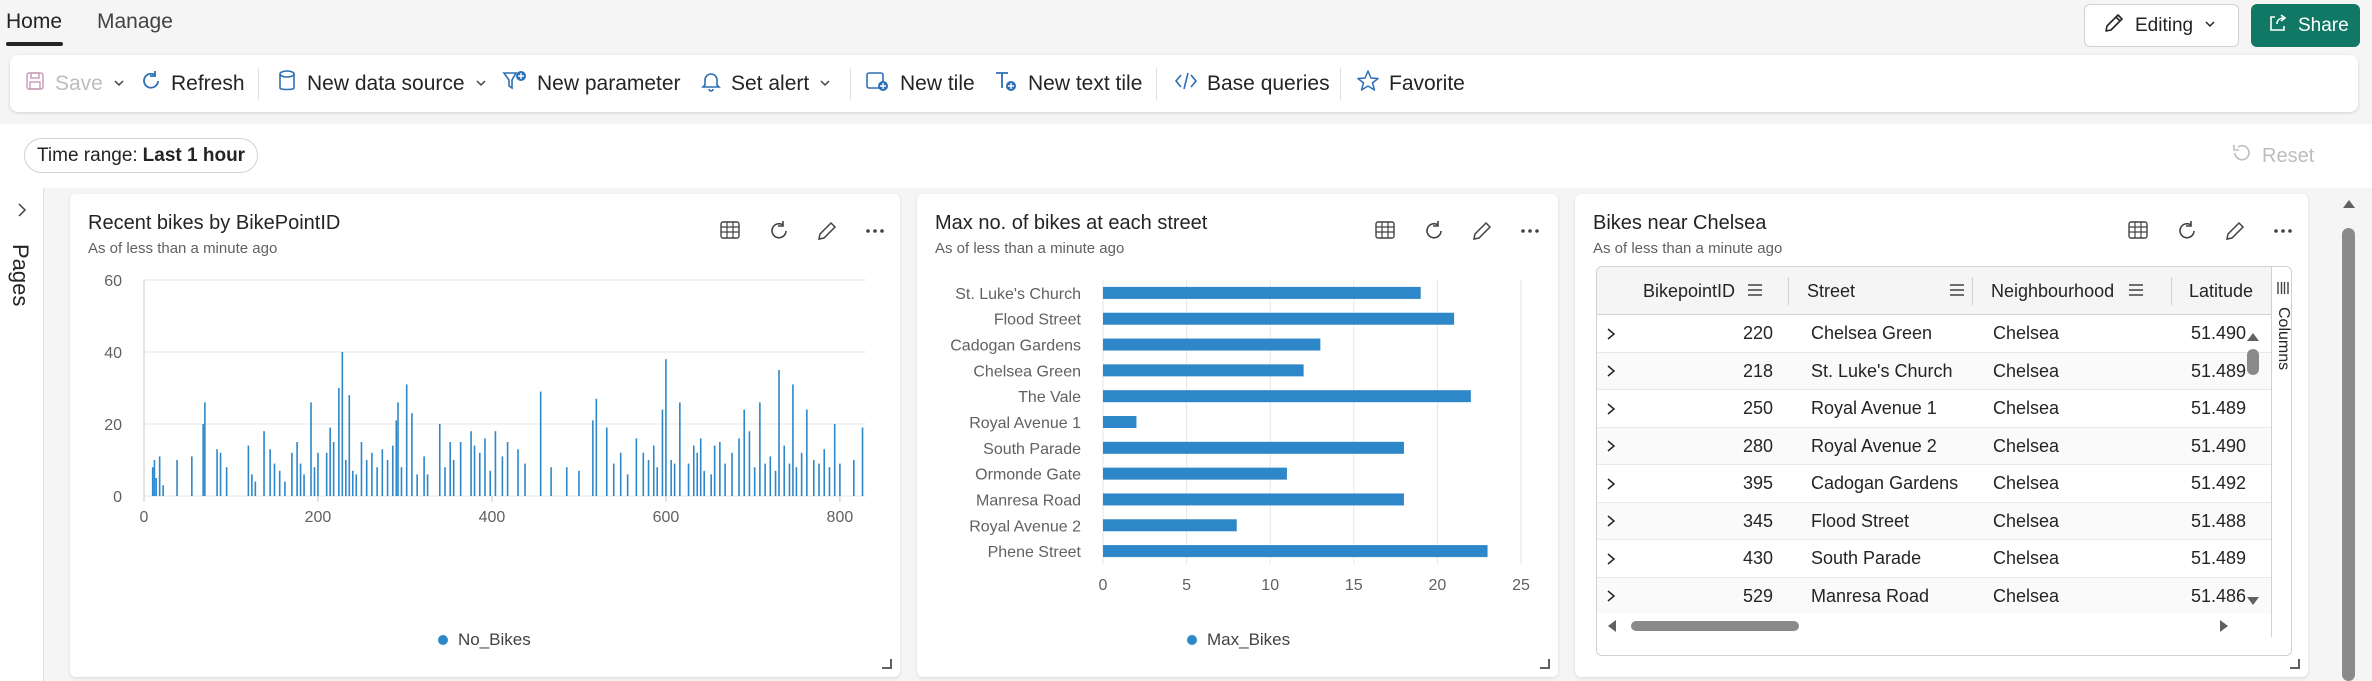 The image size is (2372, 681). I want to click on base-queries-label: Base queries, so click(1268, 83).